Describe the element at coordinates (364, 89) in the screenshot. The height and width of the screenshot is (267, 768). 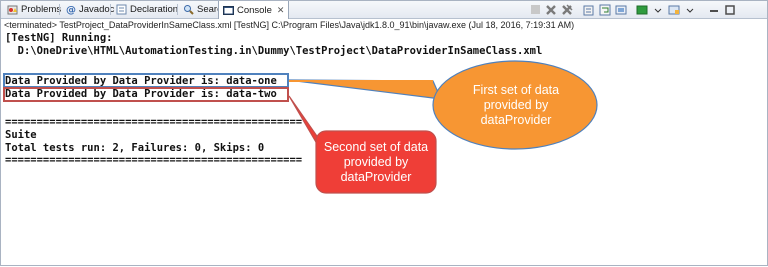
I see `callout-pointer-first` at that location.